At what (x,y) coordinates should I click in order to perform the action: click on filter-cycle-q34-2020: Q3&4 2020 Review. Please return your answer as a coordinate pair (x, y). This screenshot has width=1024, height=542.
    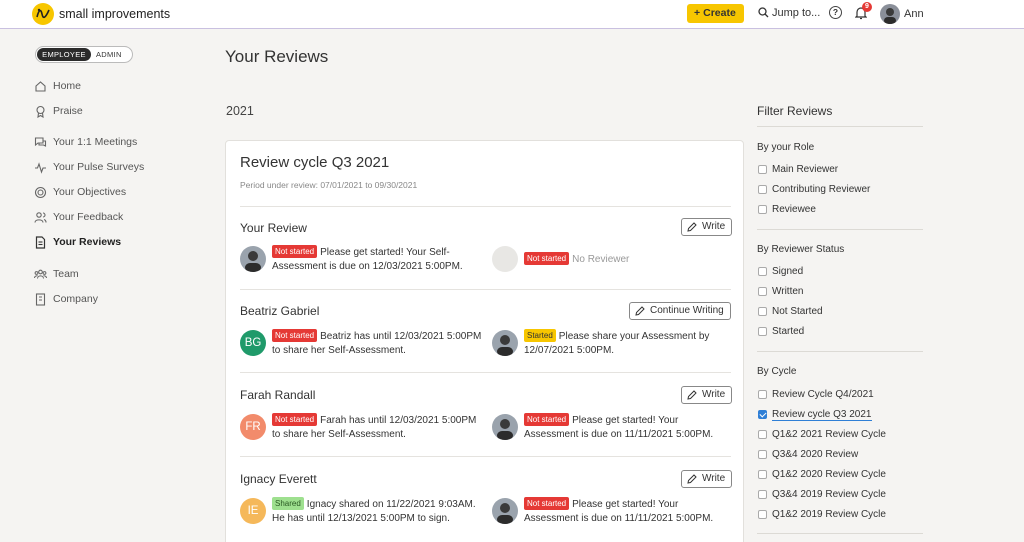
    Looking at the image, I should click on (808, 454).